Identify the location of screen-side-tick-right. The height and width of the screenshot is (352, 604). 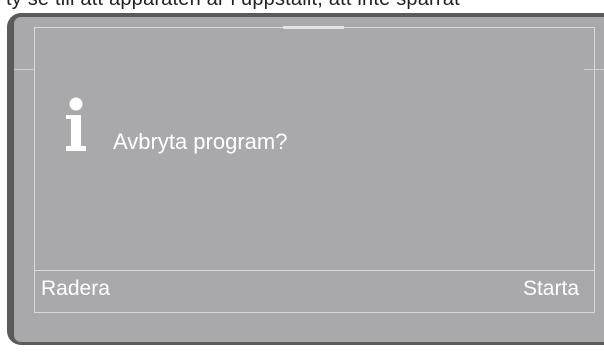
(594, 69).